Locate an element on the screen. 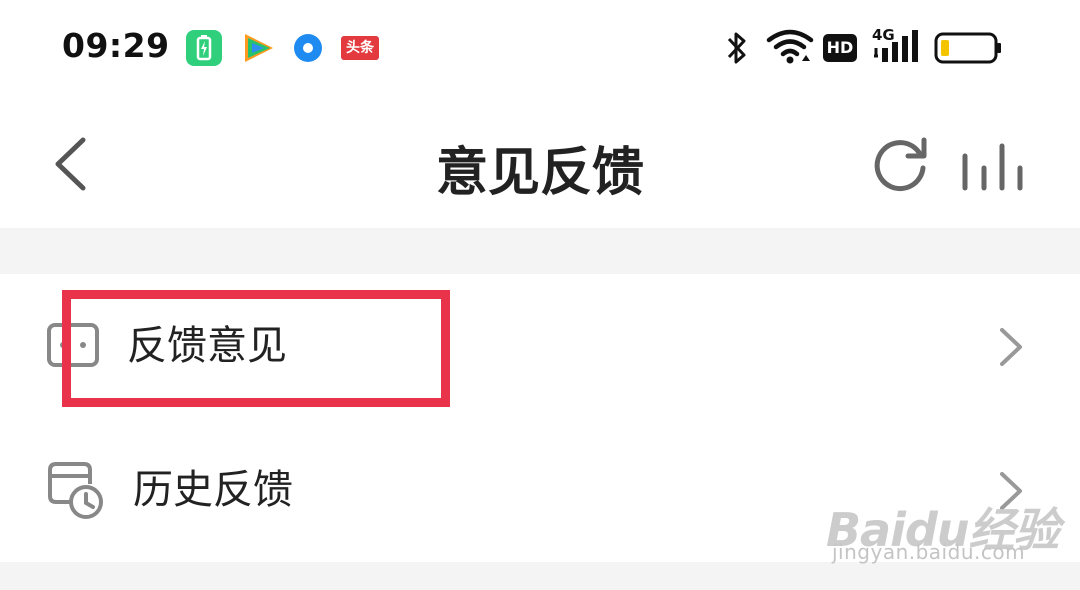 Image resolution: width=1080 pixels, height=590 pixels. list-item-label: 历史反馈 is located at coordinates (213, 490).